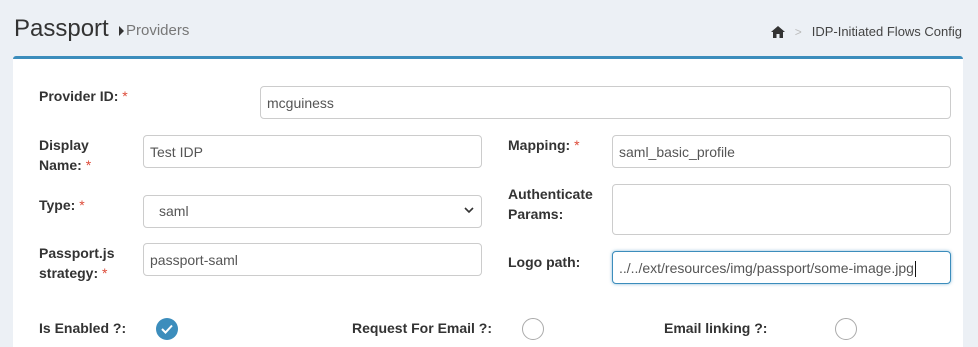  I want to click on email-linking-label: Email linking ?:, so click(716, 328).